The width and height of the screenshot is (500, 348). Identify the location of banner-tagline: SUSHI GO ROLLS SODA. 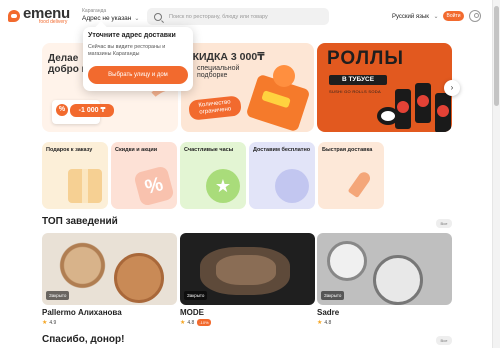
(355, 91).